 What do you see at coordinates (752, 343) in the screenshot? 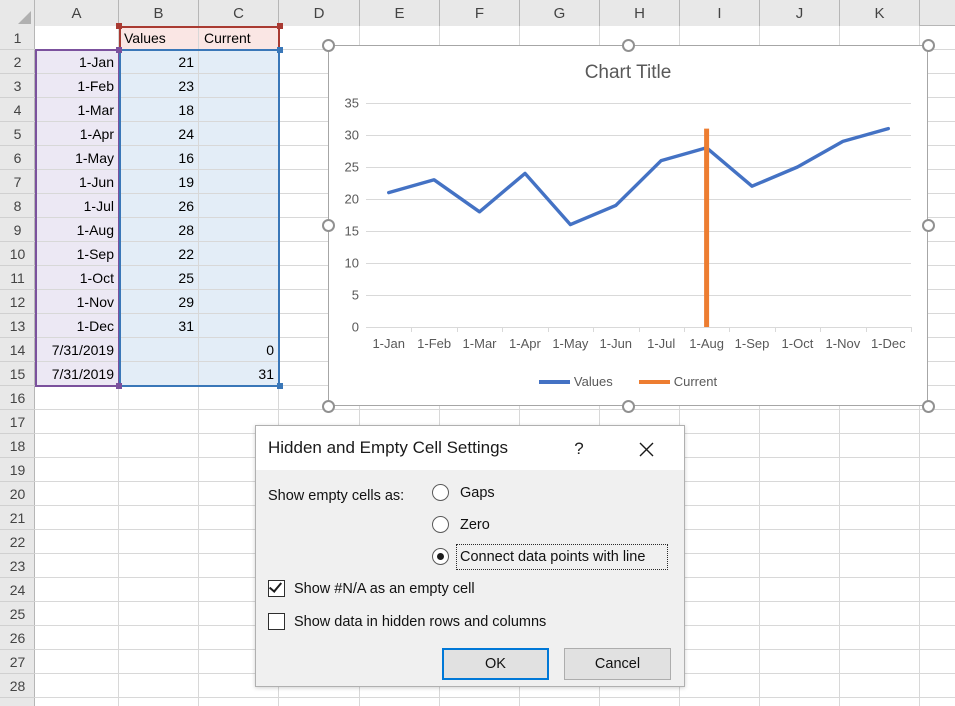
I see `x-axis-tick-label: 1-Sep` at bounding box center [752, 343].